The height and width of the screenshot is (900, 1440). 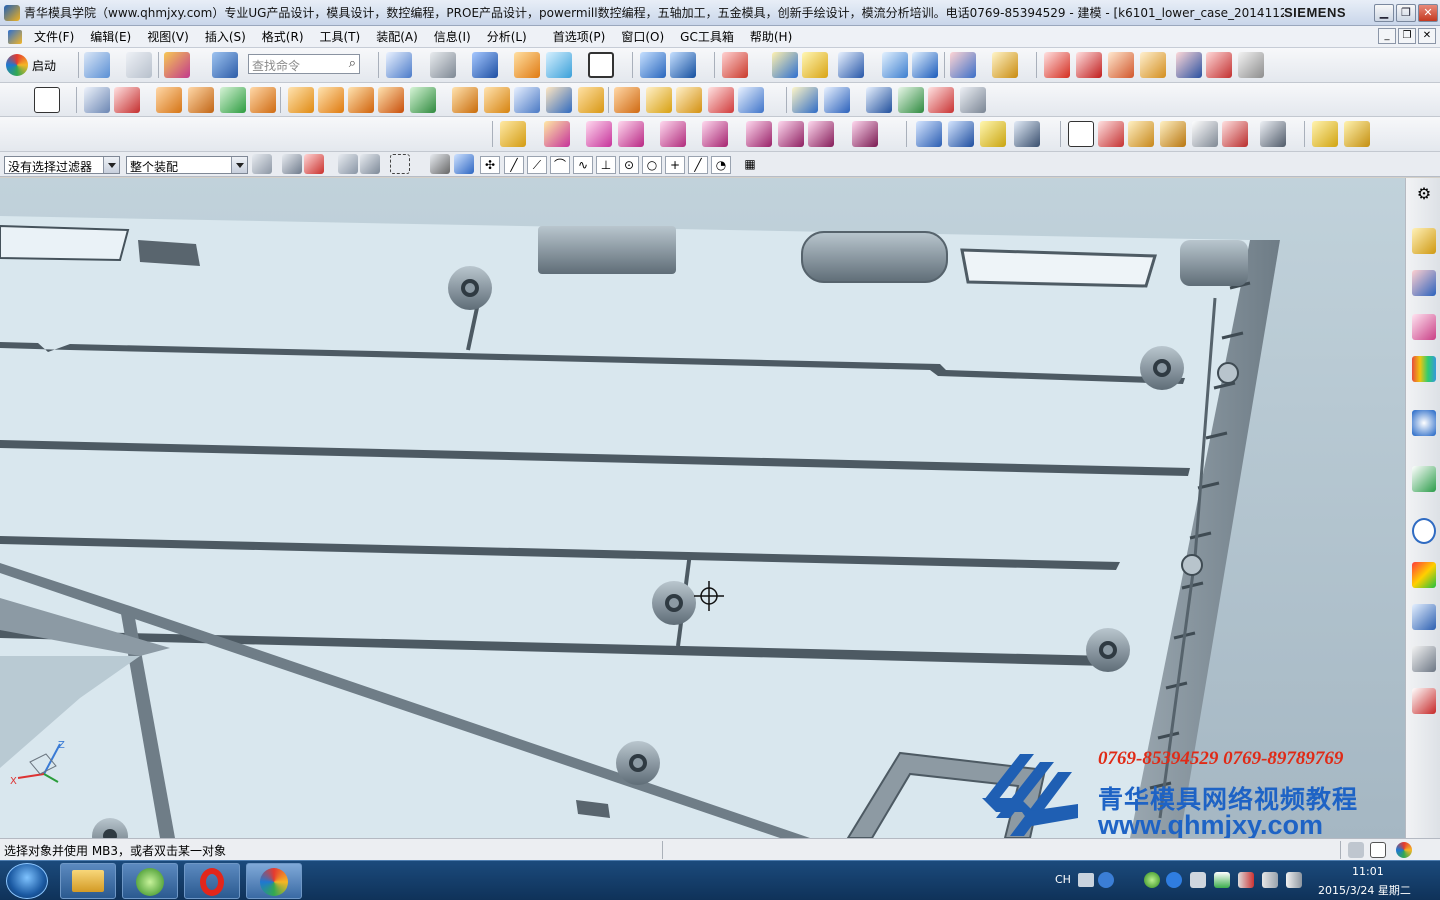 What do you see at coordinates (1005, 65) in the screenshot?
I see `dimension-icon` at bounding box center [1005, 65].